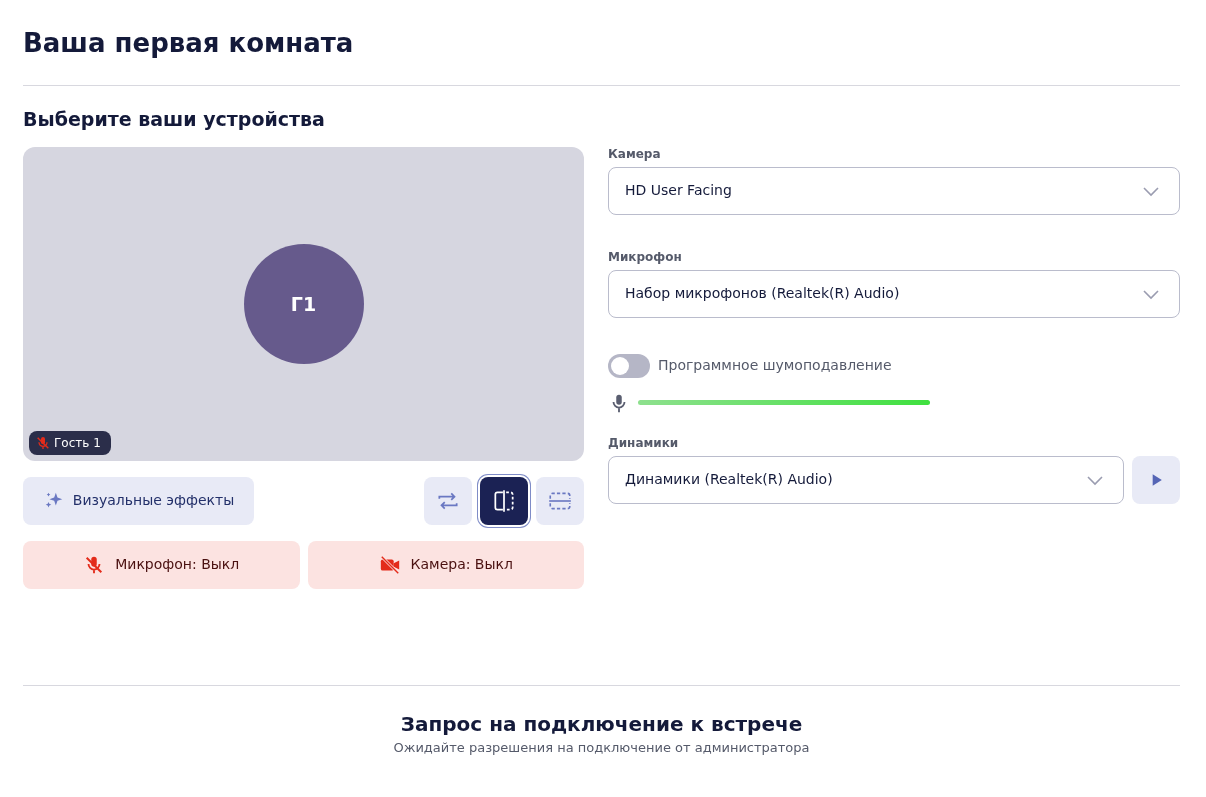 The width and height of the screenshot is (1206, 797). What do you see at coordinates (189, 44) in the screenshot?
I see `page-title: Ваша первая комната` at bounding box center [189, 44].